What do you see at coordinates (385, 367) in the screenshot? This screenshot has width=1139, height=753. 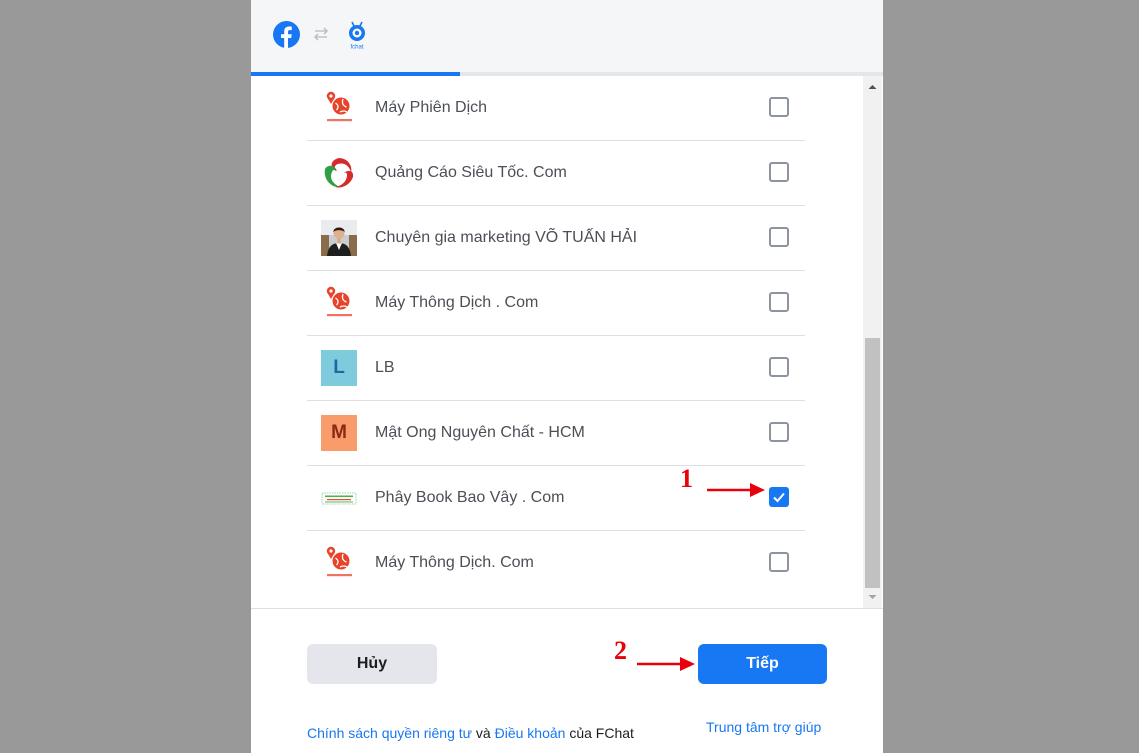 I see `page-name: LB` at bounding box center [385, 367].